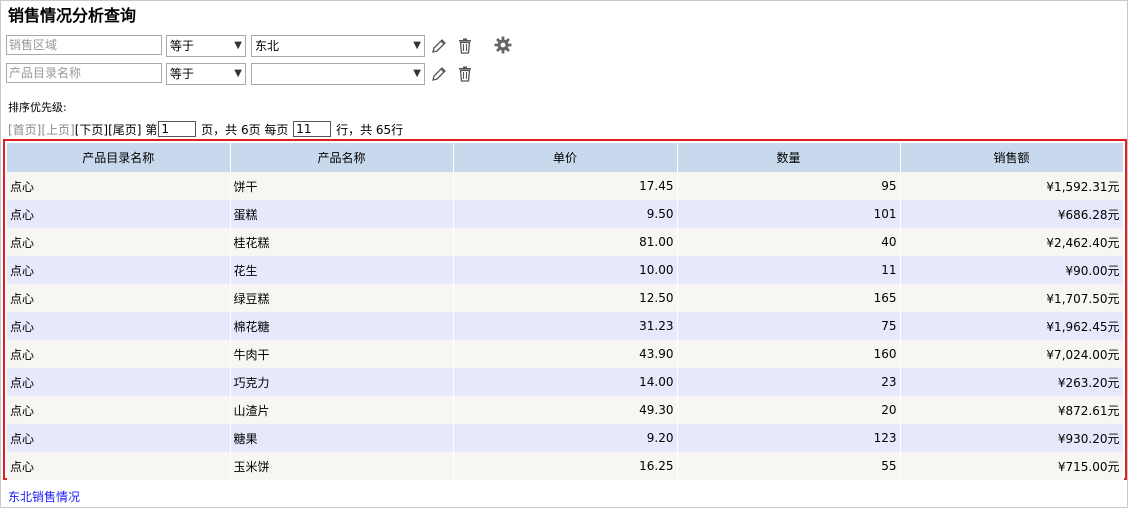  What do you see at coordinates (342, 214) in the screenshot?
I see `table-cell: 蛋糕` at bounding box center [342, 214].